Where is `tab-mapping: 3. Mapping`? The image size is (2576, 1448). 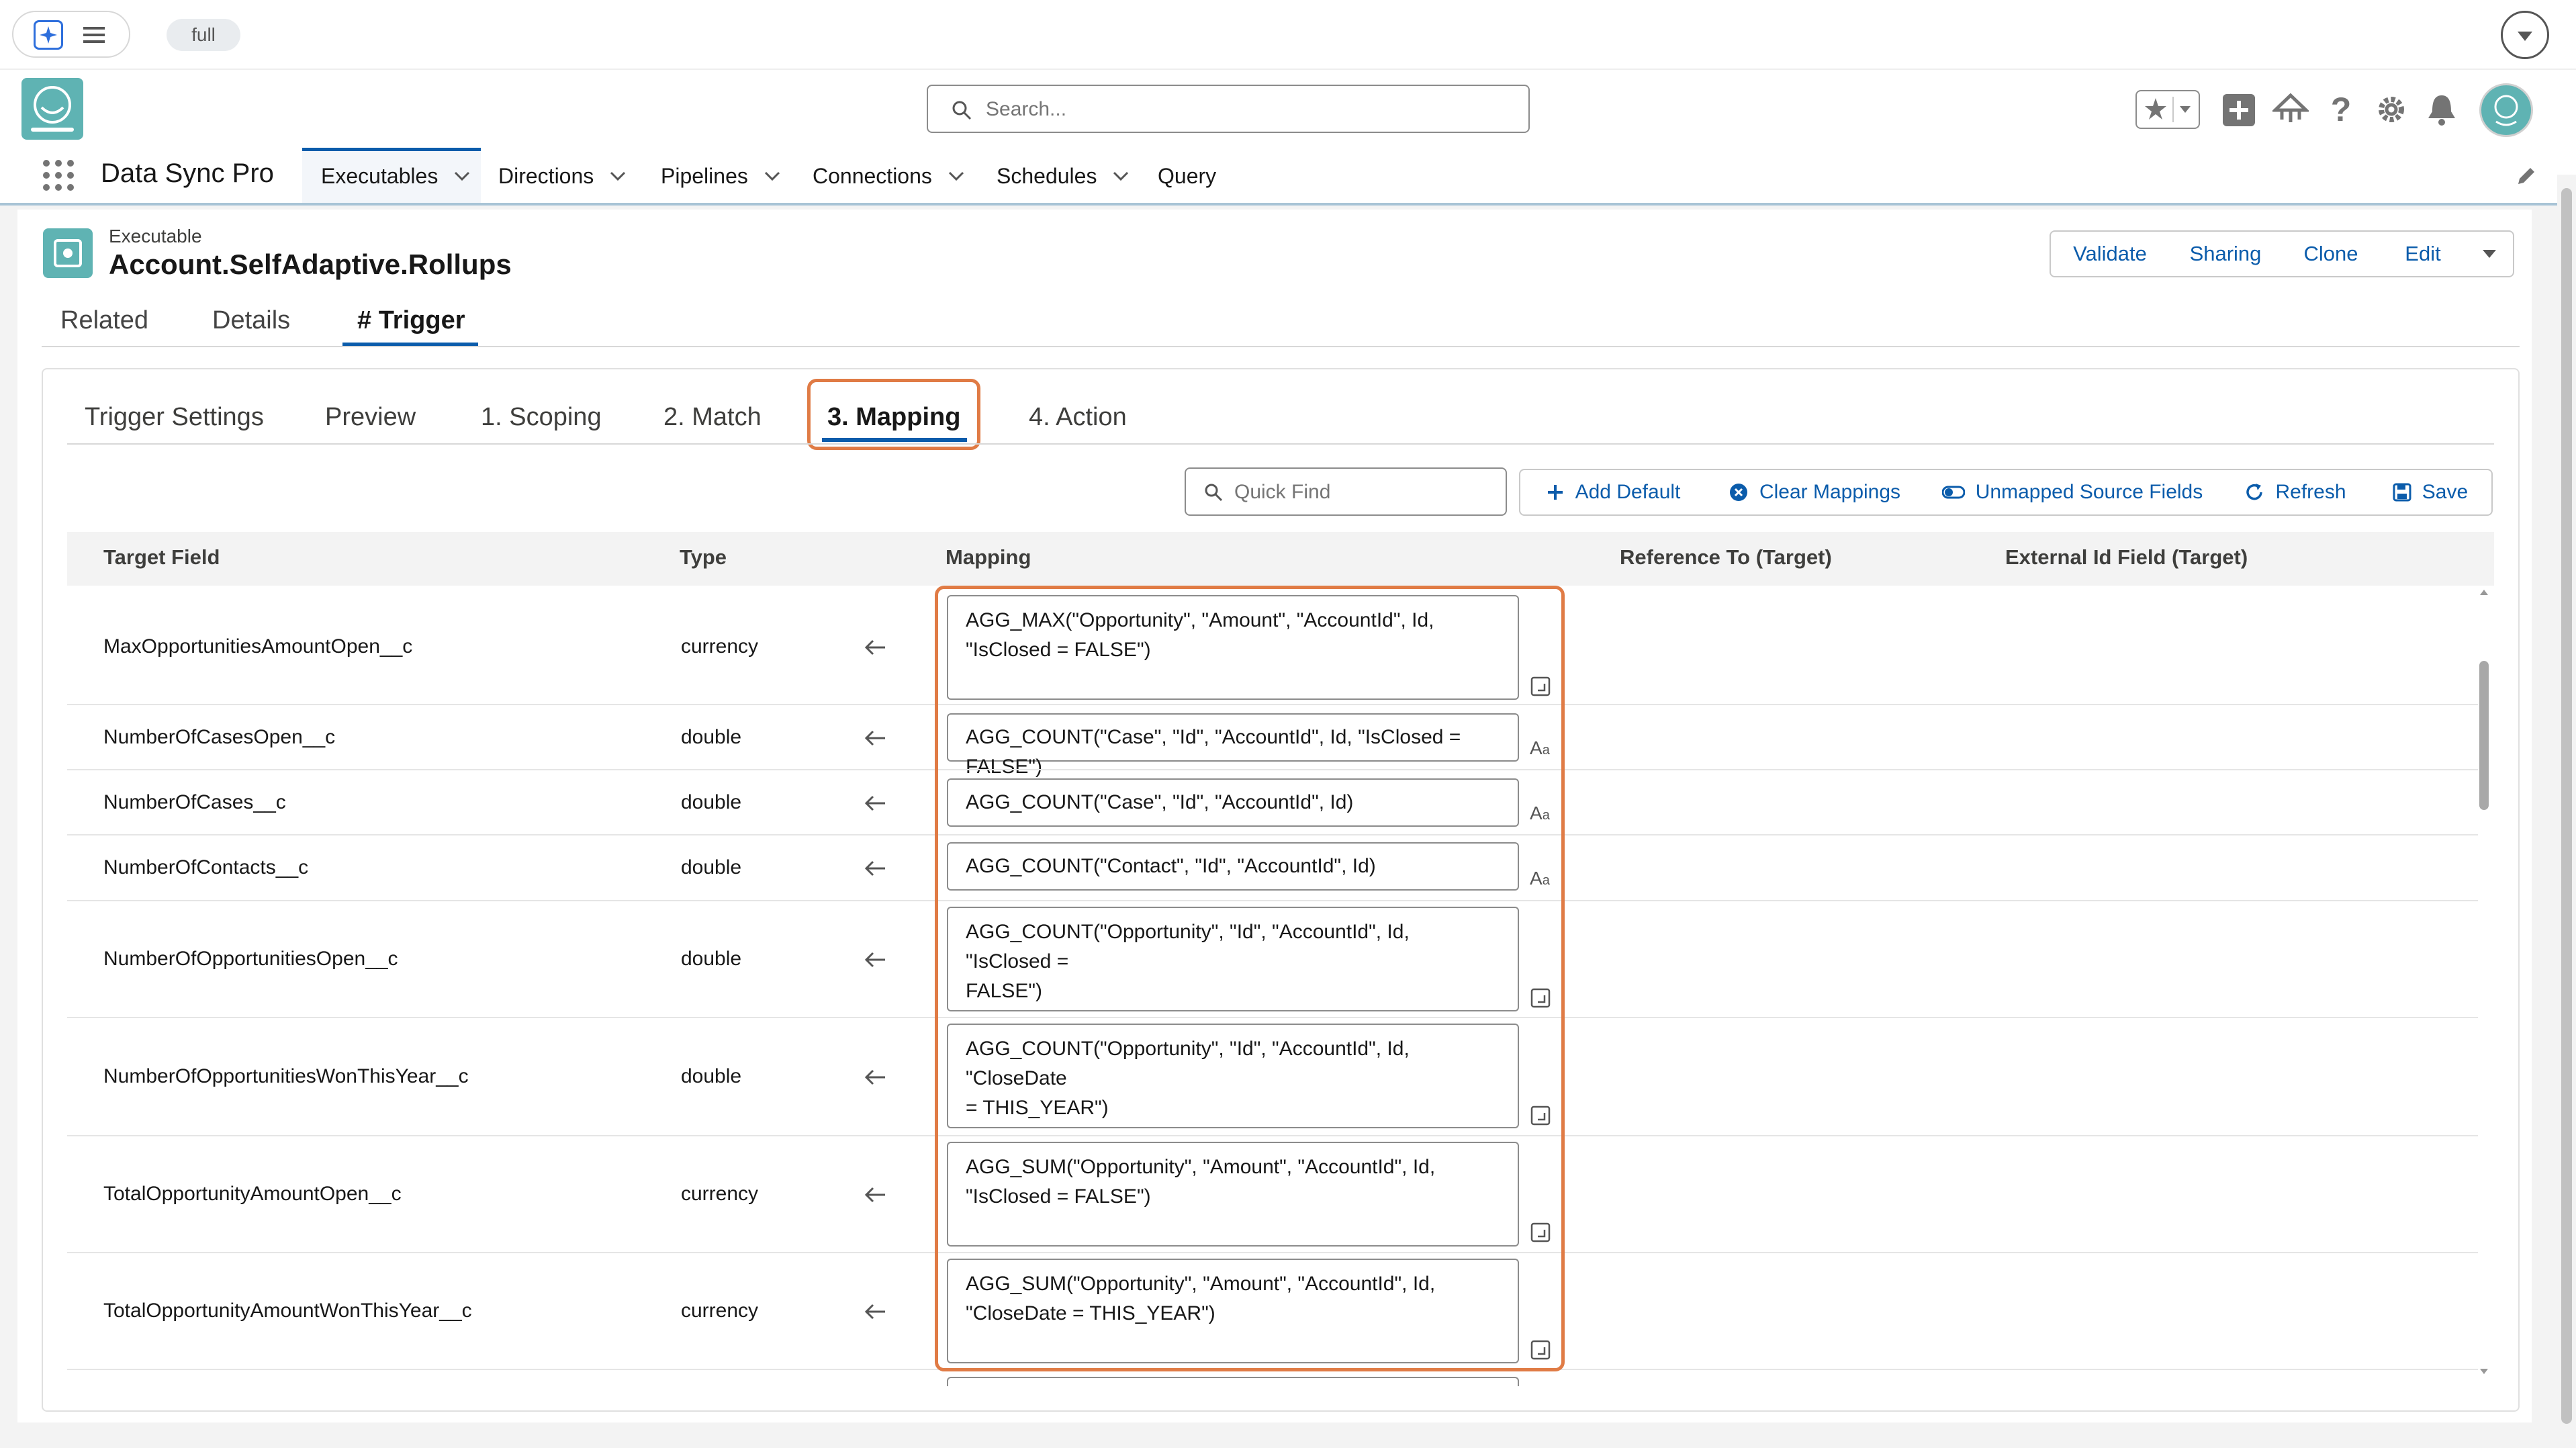 tab-mapping: 3. Mapping is located at coordinates (893, 418).